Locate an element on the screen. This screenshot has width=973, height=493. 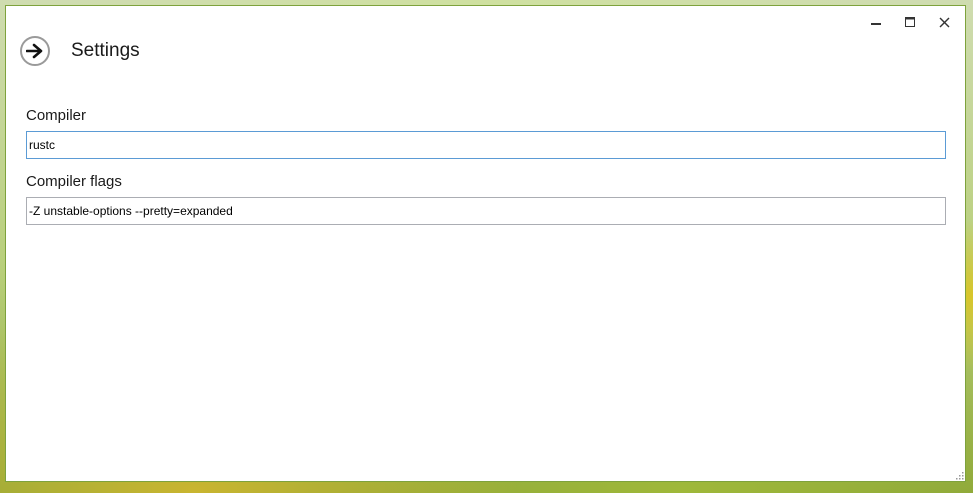
maximize-icon is located at coordinates (910, 22).